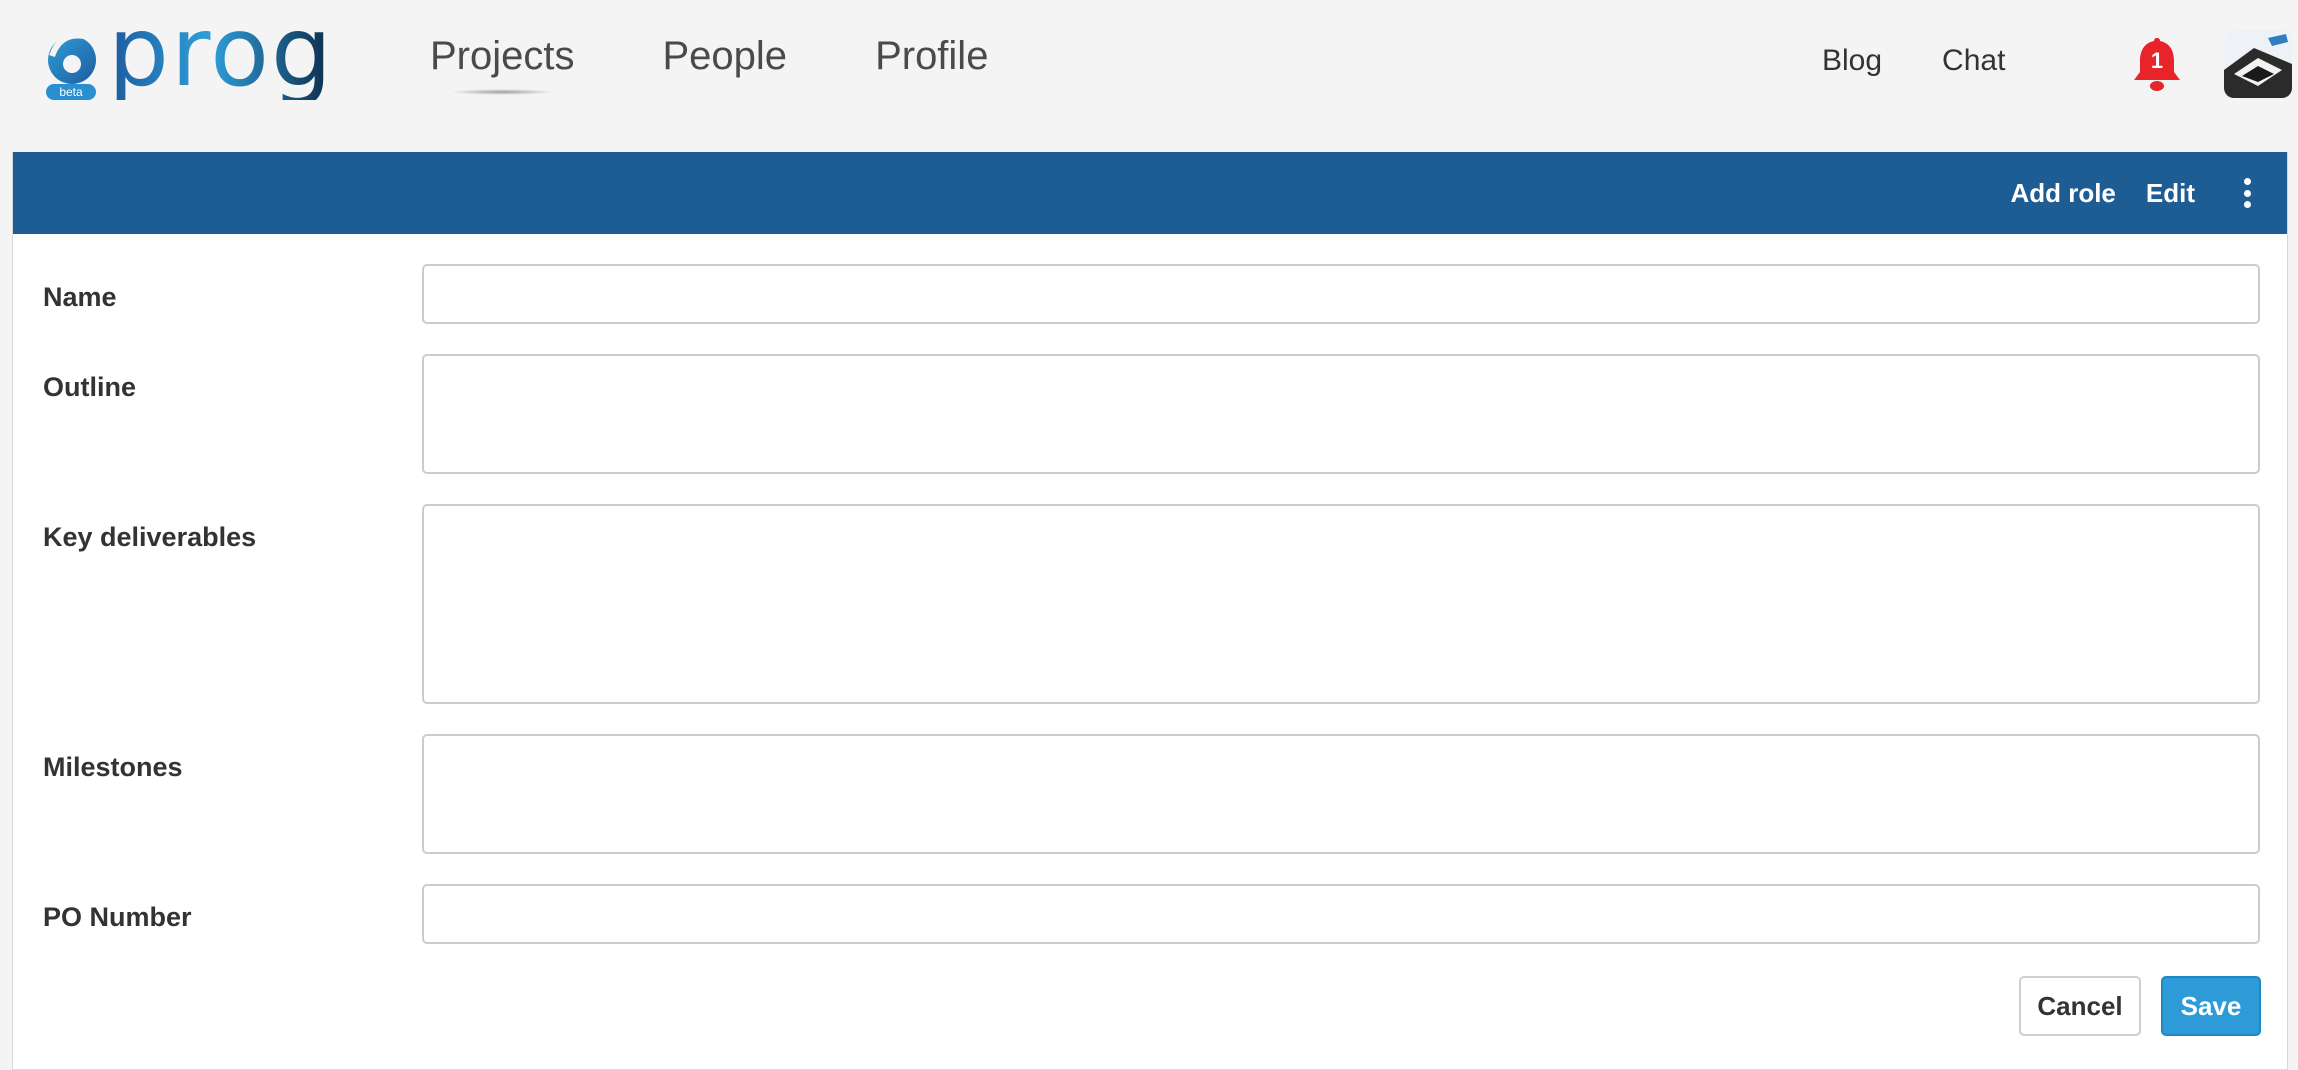 The width and height of the screenshot is (2298, 1070). I want to click on name-input, so click(1341, 294).